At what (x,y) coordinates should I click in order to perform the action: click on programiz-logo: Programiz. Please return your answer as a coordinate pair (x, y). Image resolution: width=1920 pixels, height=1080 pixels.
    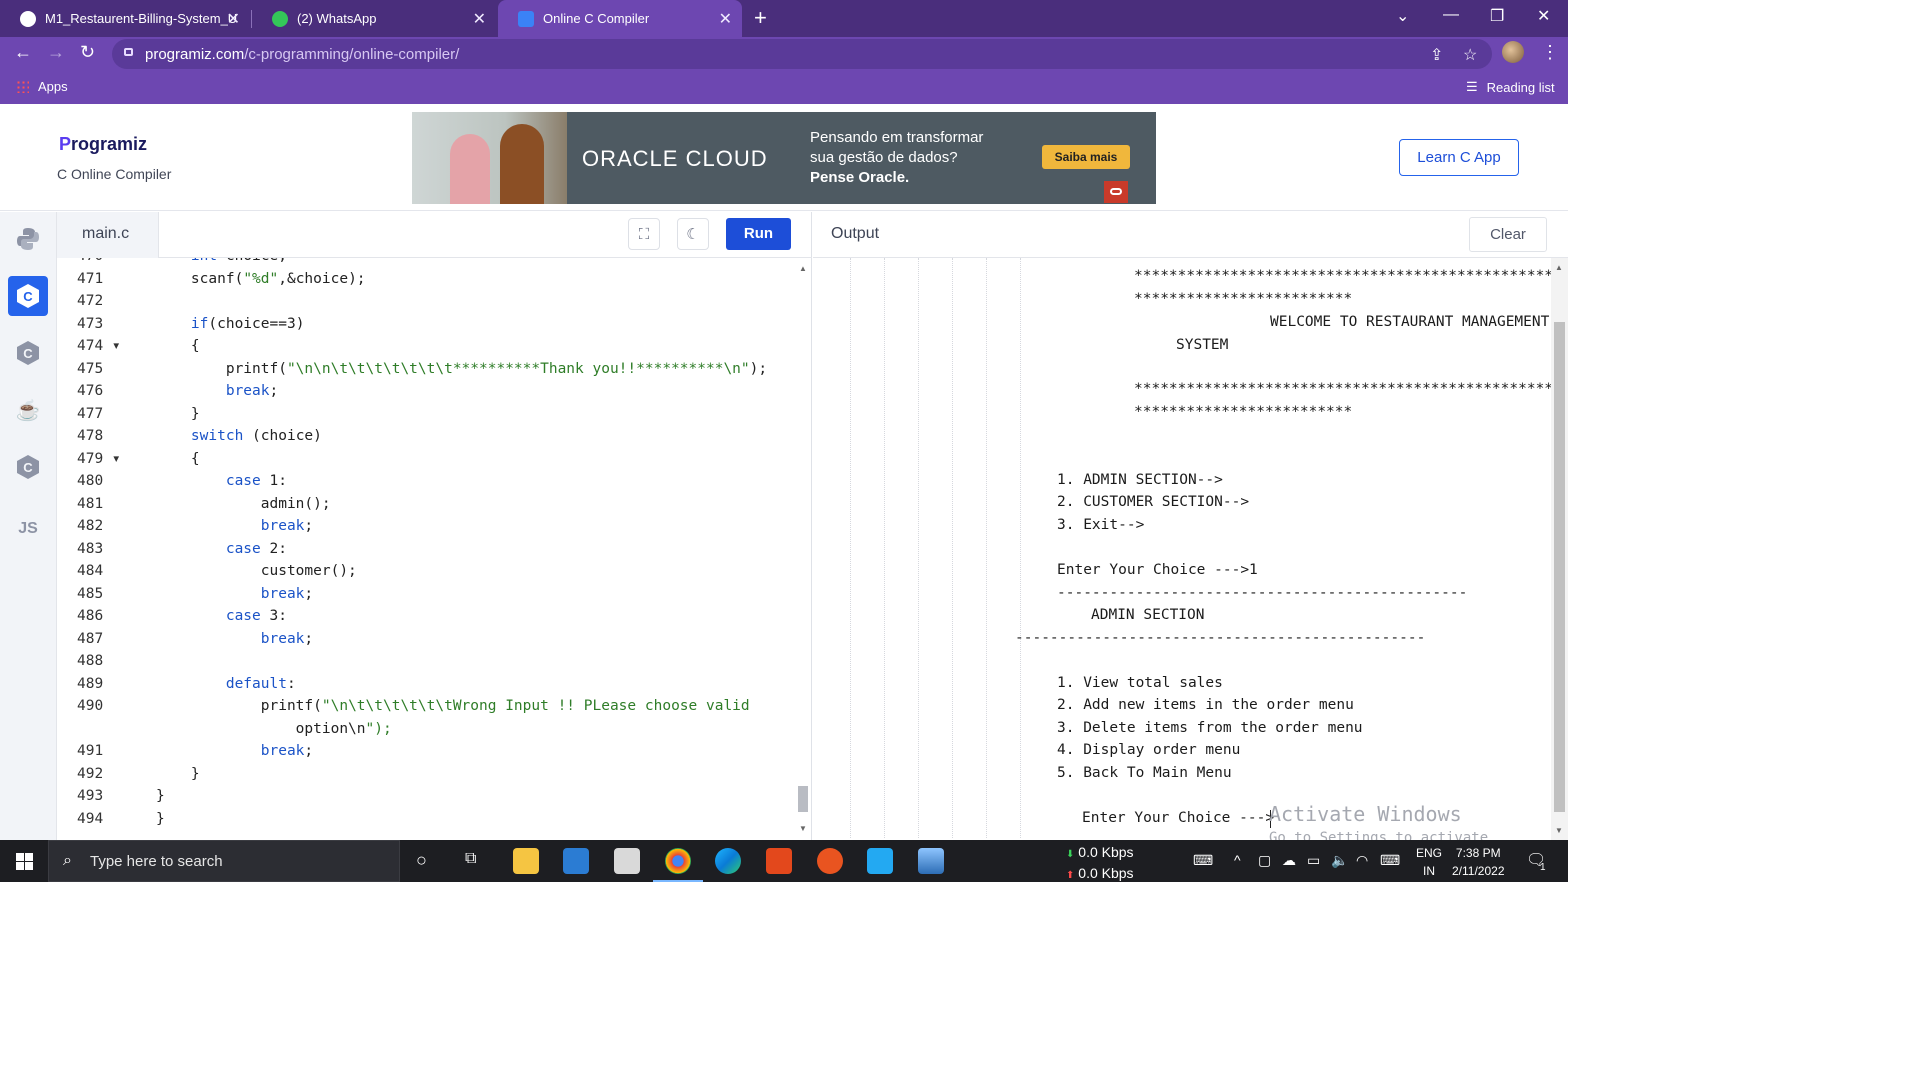
    Looking at the image, I should click on (103, 144).